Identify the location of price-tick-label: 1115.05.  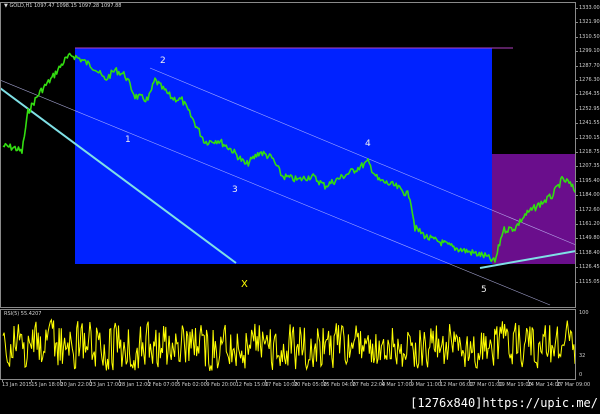
(587, 281).